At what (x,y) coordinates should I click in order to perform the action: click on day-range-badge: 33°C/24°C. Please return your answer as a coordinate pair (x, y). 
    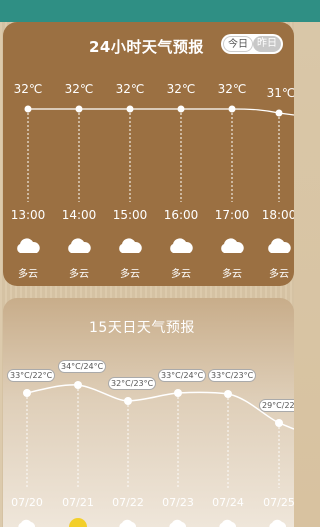
    Looking at the image, I should click on (182, 375).